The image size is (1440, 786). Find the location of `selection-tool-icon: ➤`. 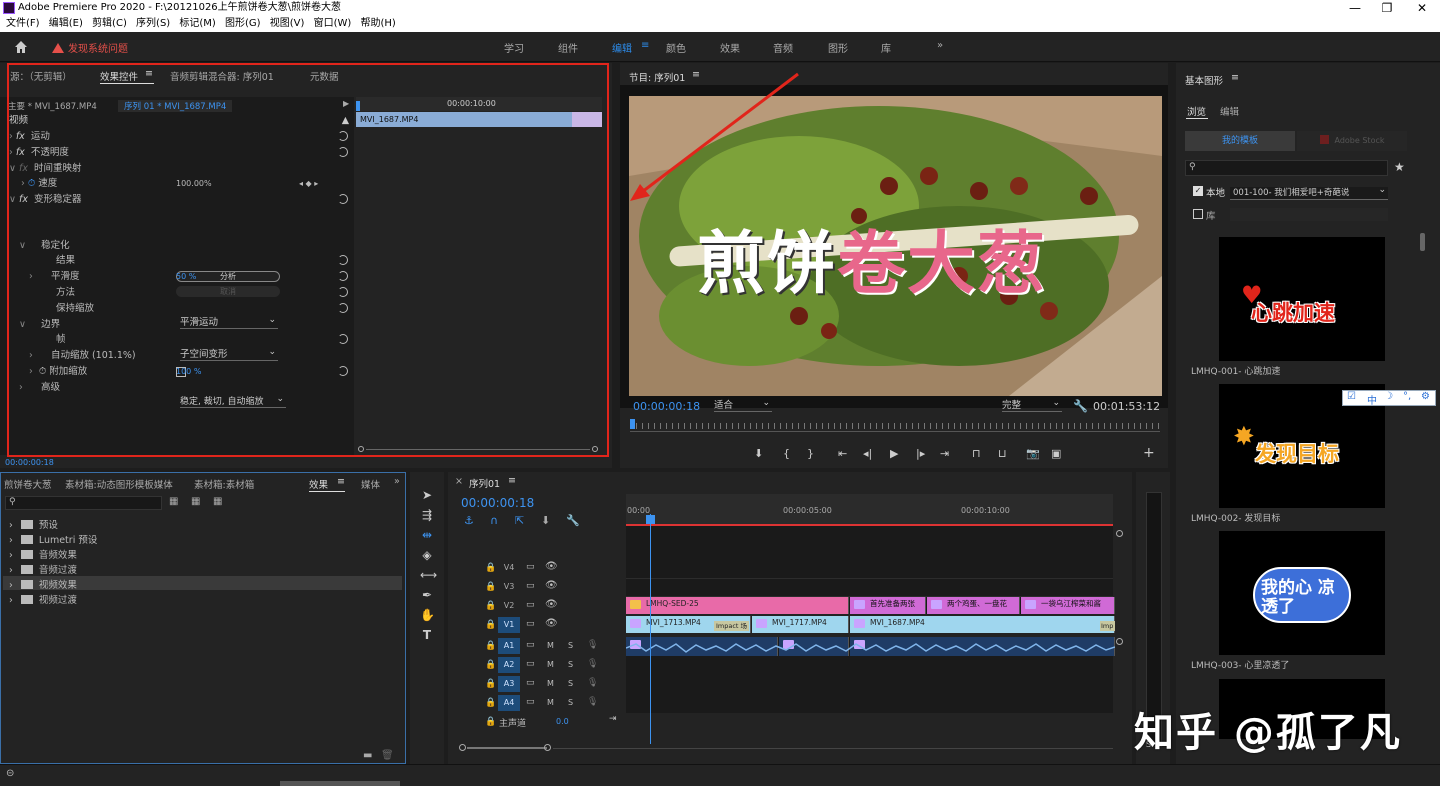

selection-tool-icon: ➤ is located at coordinates (427, 495).